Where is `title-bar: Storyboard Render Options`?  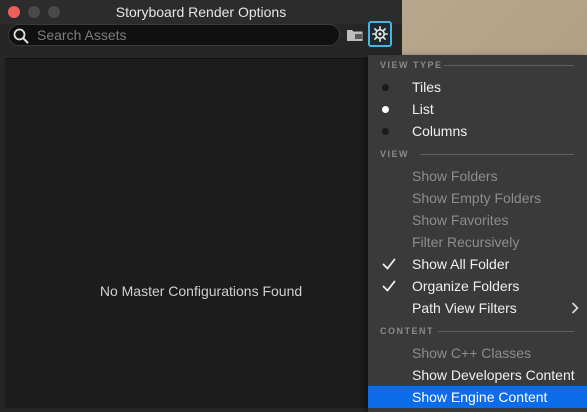 title-bar: Storyboard Render Options is located at coordinates (201, 12).